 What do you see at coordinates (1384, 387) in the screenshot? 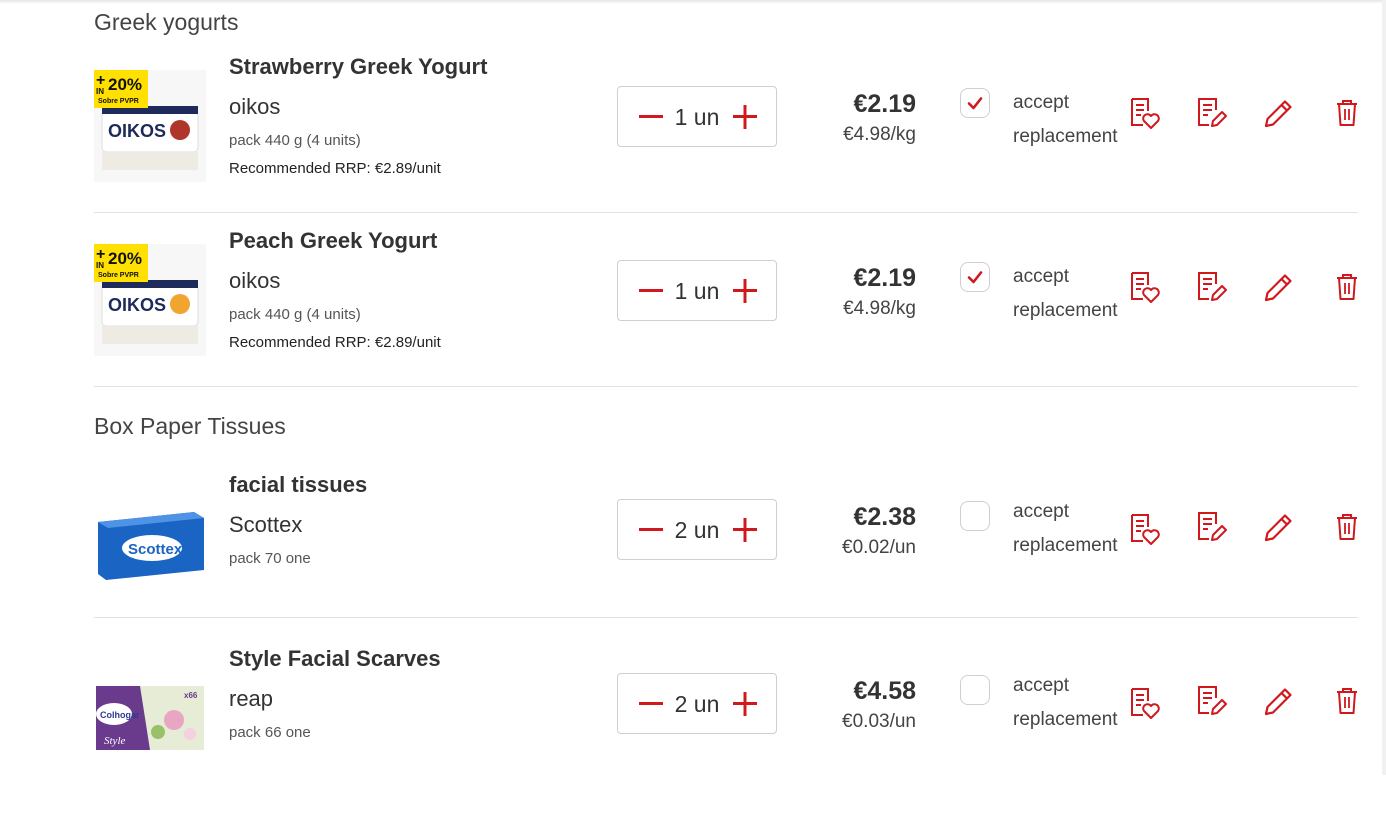
I see `scrollbar-track` at bounding box center [1384, 387].